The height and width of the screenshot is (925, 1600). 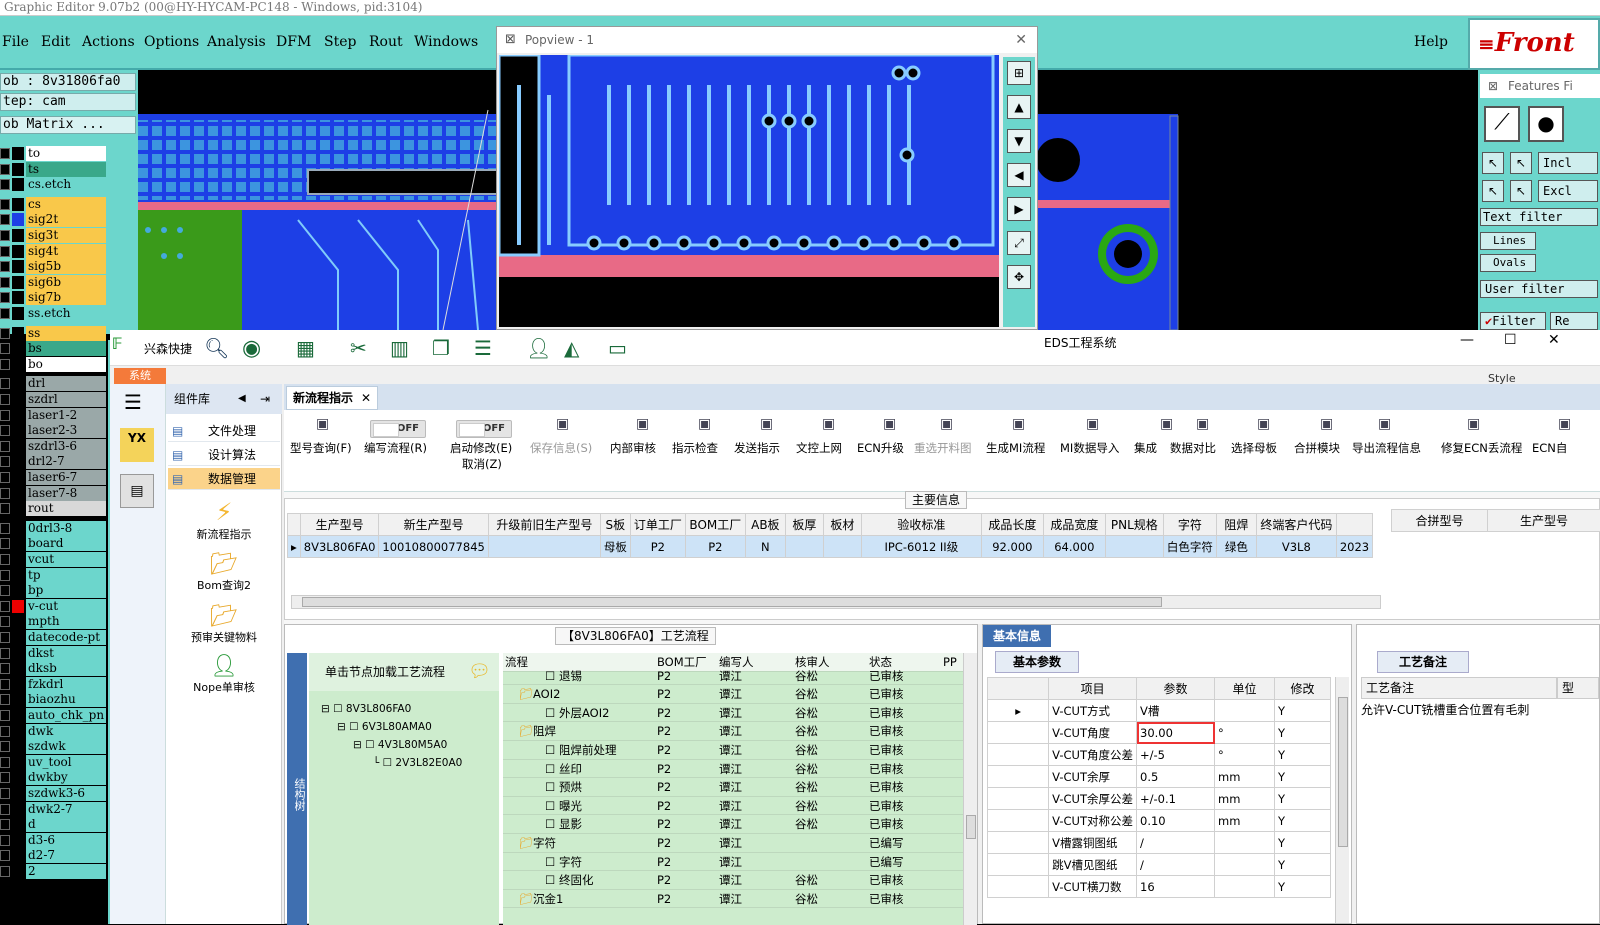 I want to click on basic-param-row: V-CUT余厚0.5mmY, so click(x=1159, y=777).